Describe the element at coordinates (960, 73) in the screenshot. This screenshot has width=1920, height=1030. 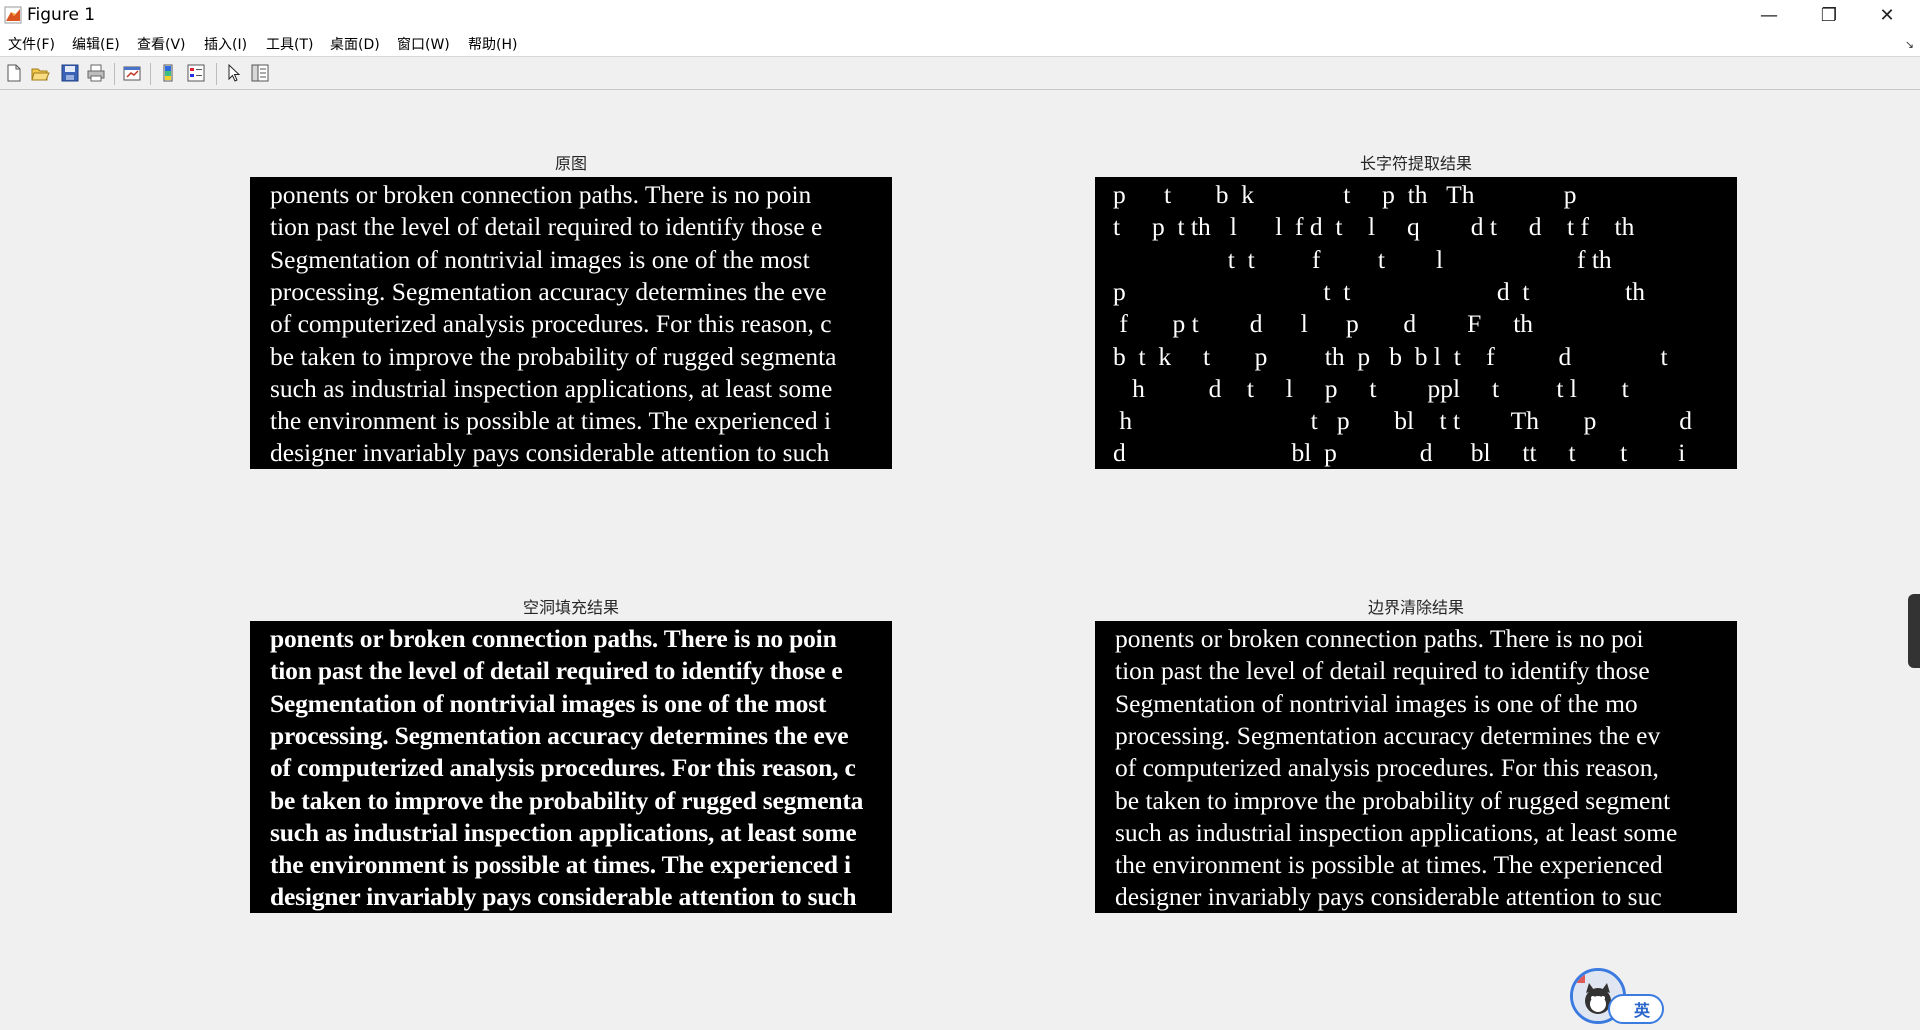
I see `toolbar` at that location.